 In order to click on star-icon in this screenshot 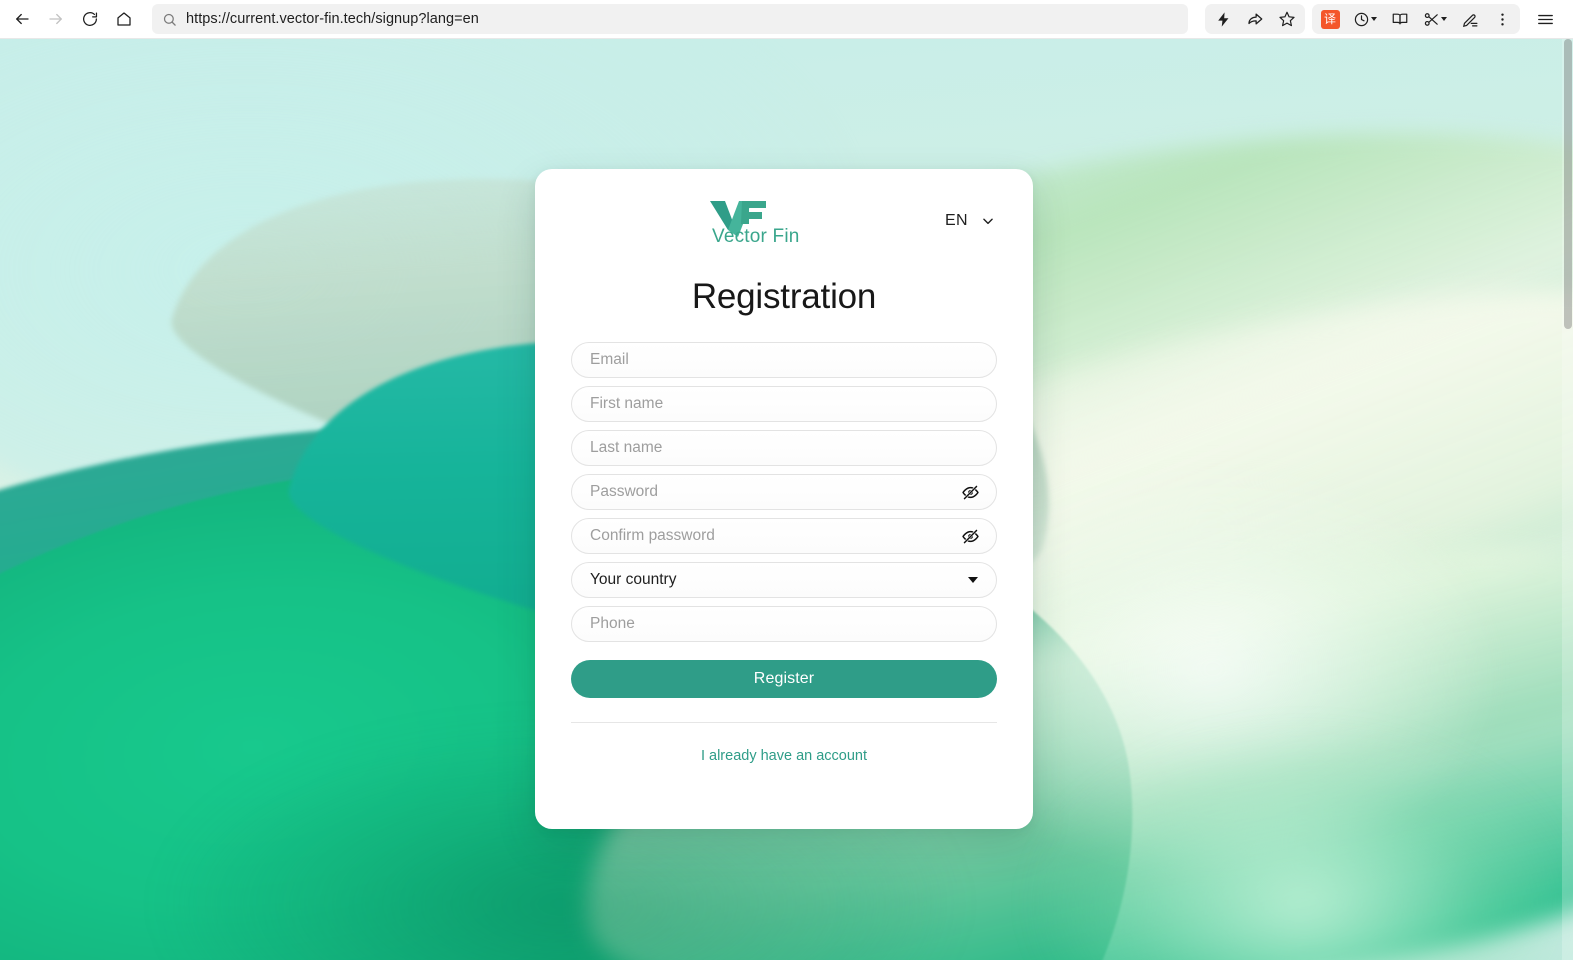, I will do `click(1287, 19)`.